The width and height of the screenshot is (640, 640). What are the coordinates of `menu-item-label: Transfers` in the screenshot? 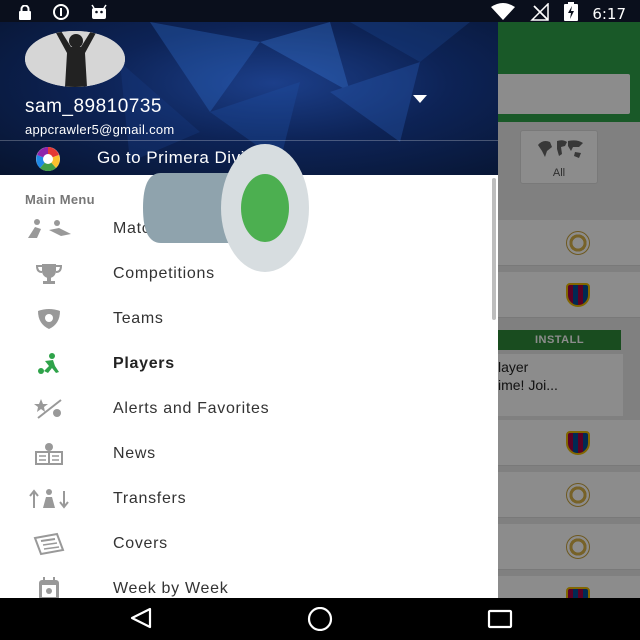 It's located at (150, 498).